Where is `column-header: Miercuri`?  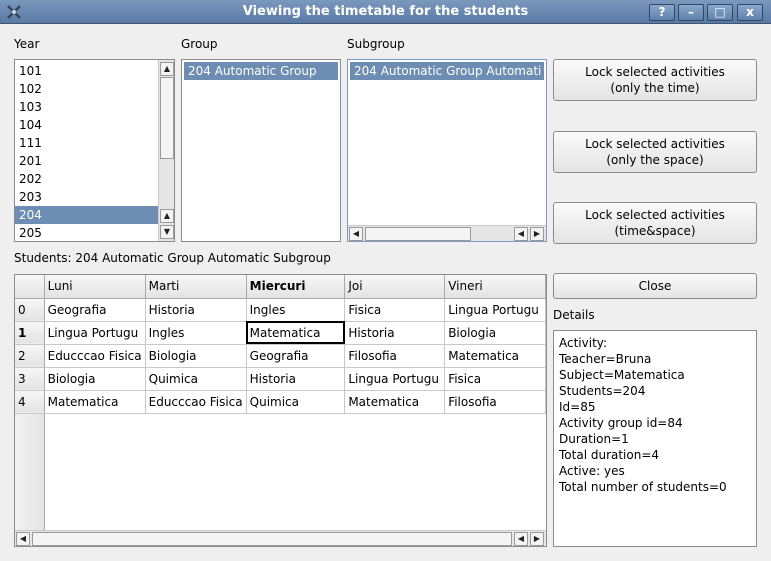 column-header: Miercuri is located at coordinates (296, 287).